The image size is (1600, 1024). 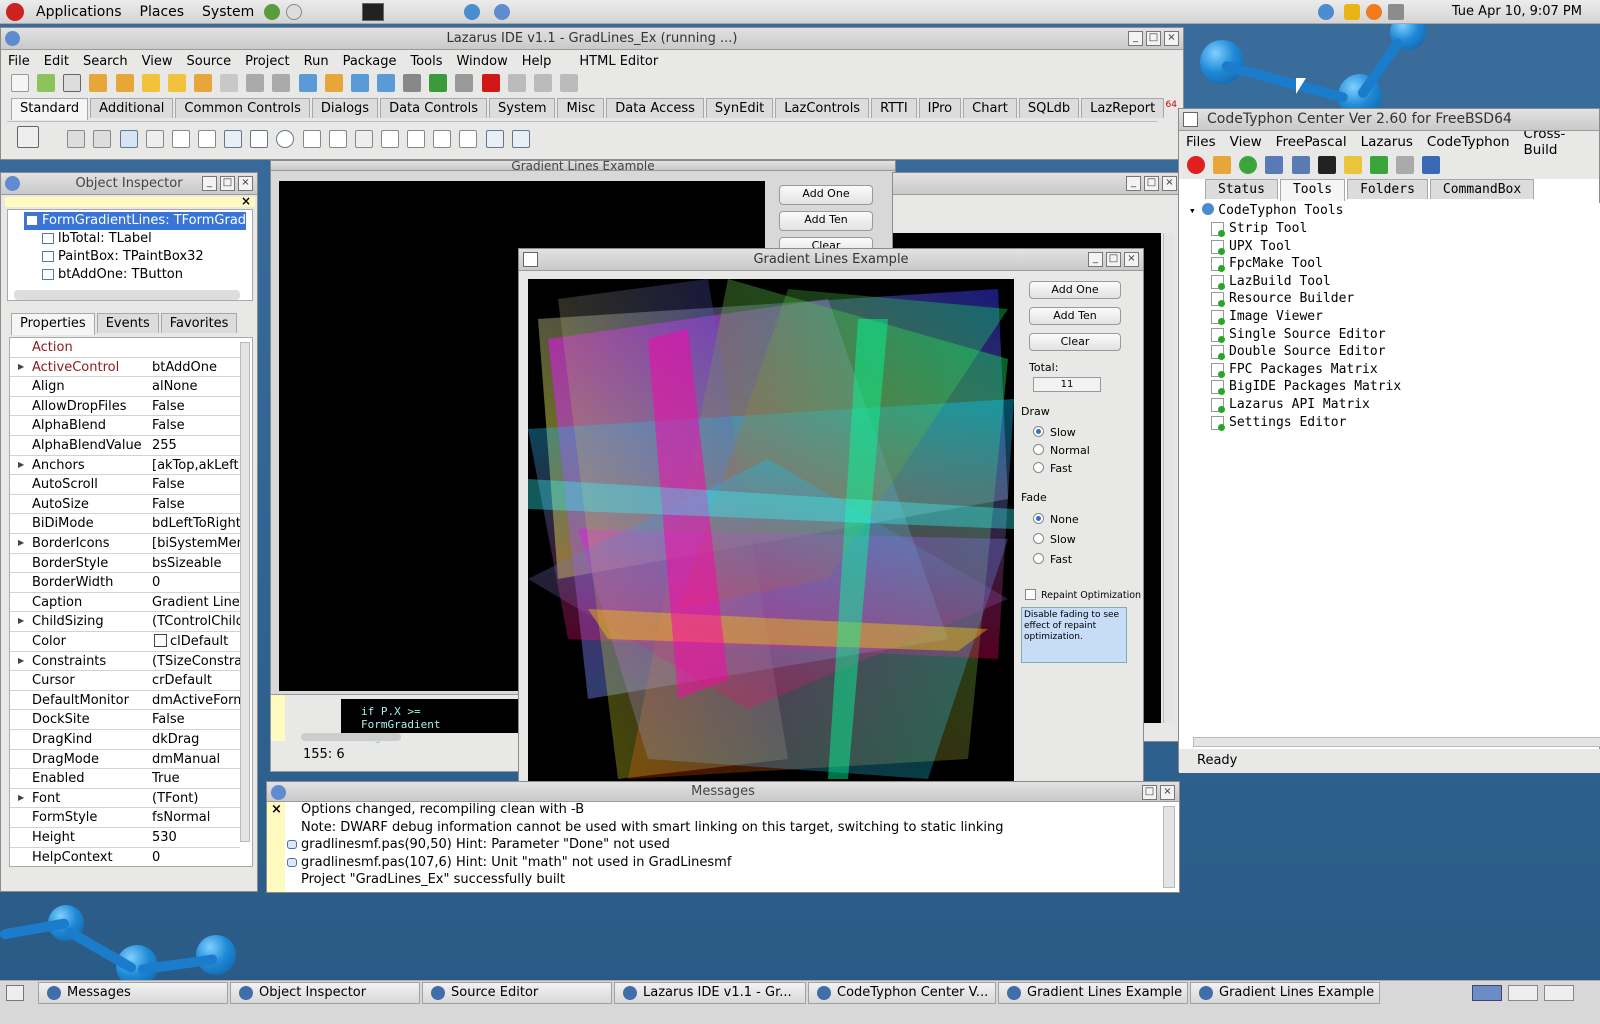 I want to click on draw-slow-radio: Slow, so click(x=1054, y=432).